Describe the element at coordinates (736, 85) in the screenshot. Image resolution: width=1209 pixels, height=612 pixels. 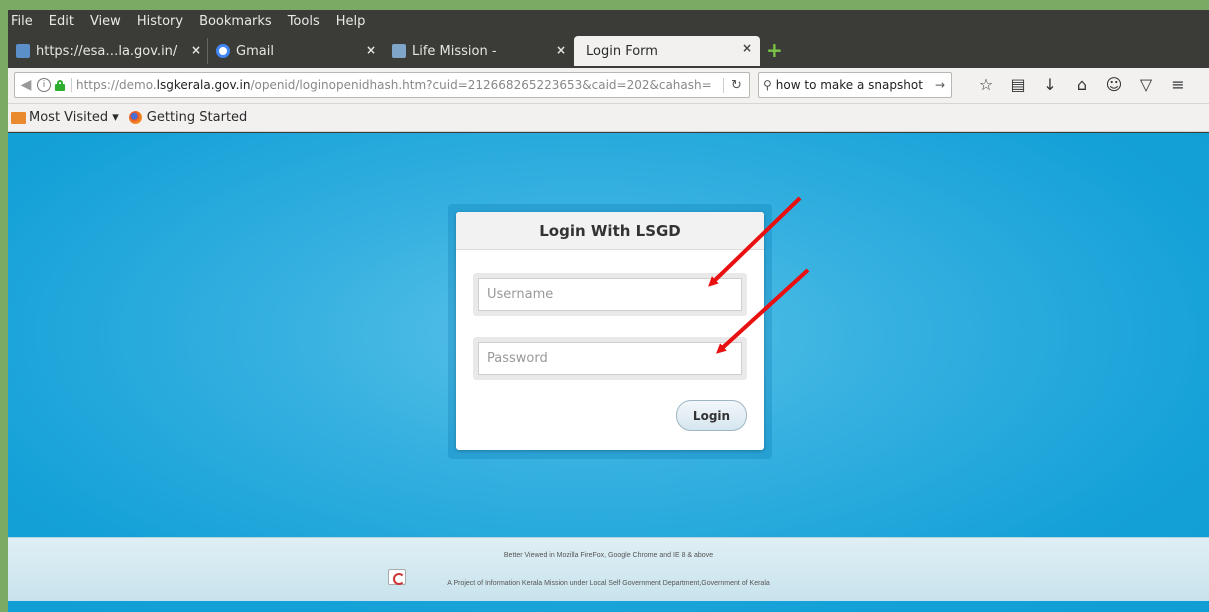
I see `reload-icon: ↻` at that location.